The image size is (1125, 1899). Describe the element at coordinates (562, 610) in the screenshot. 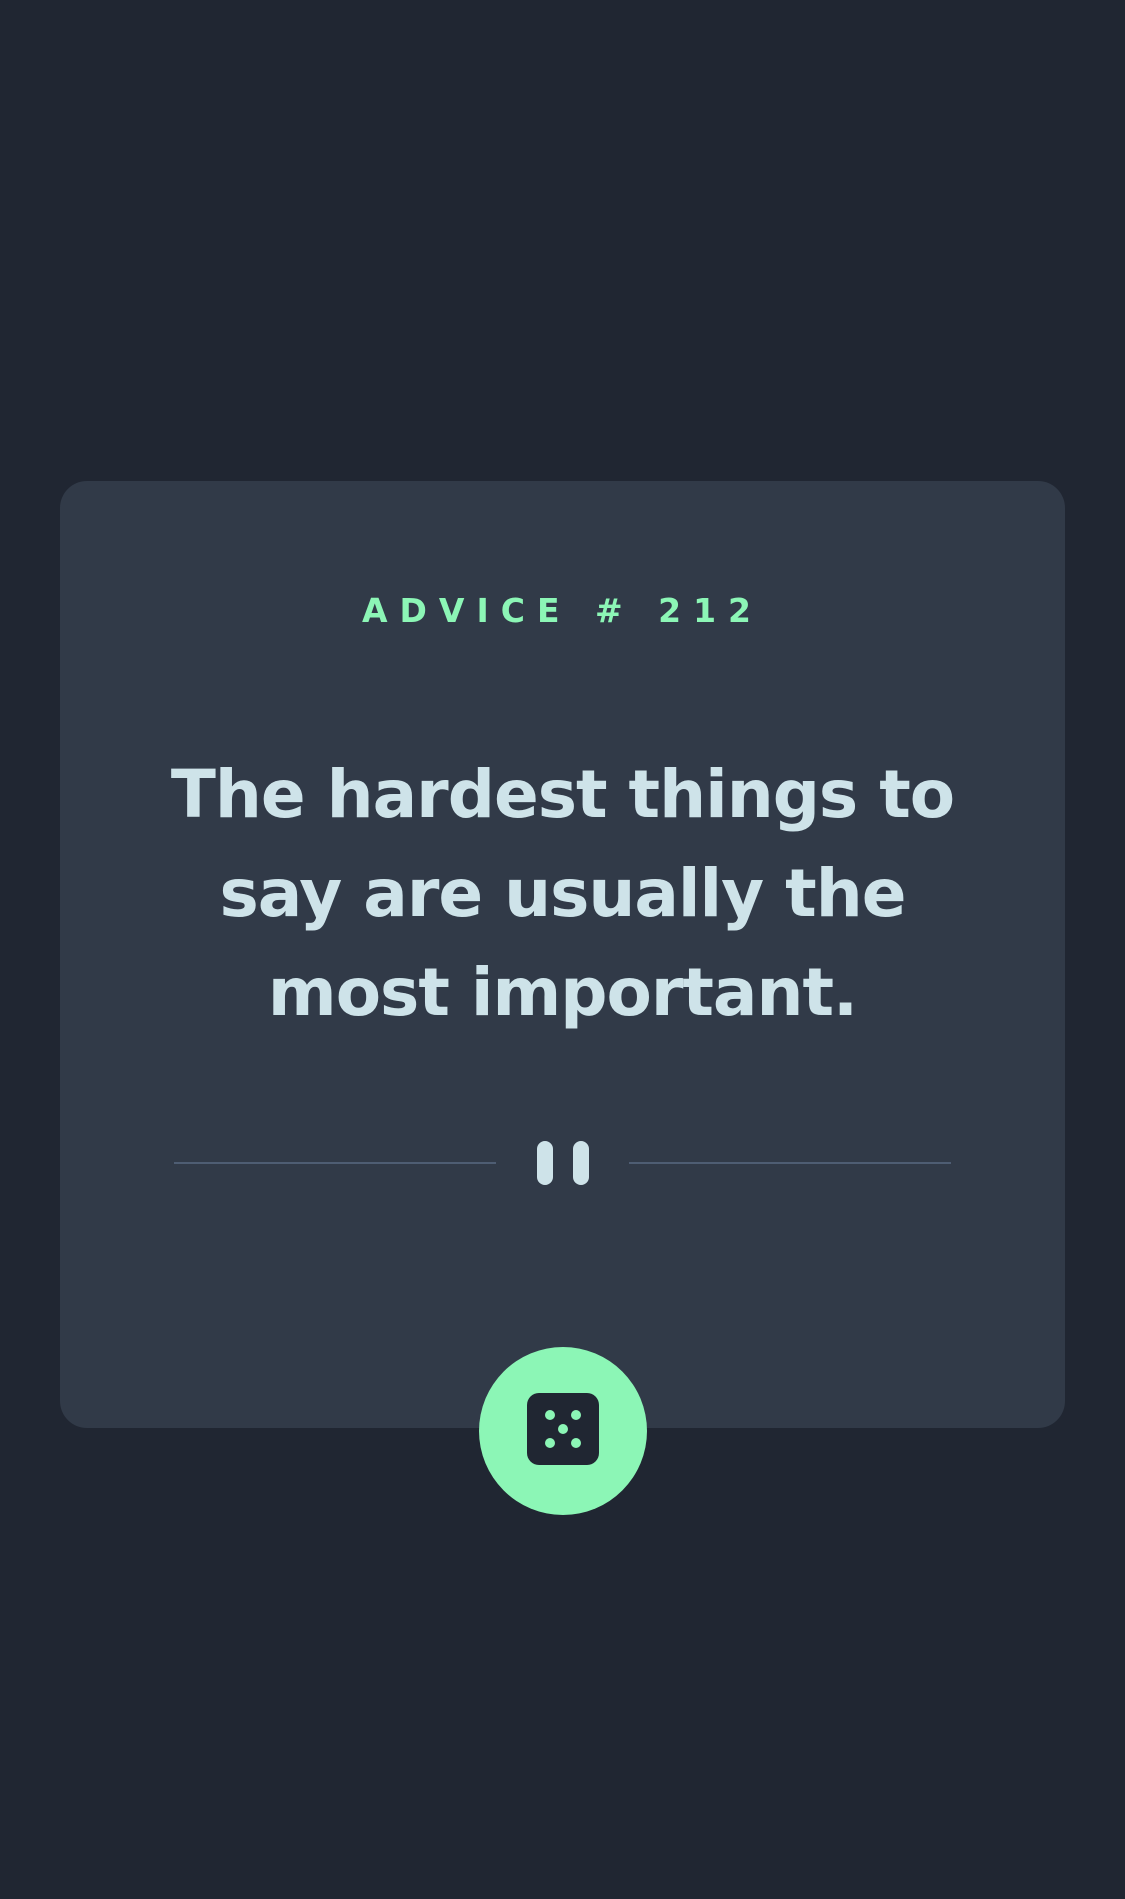

I see `advice-number: ADVICE # 212` at that location.